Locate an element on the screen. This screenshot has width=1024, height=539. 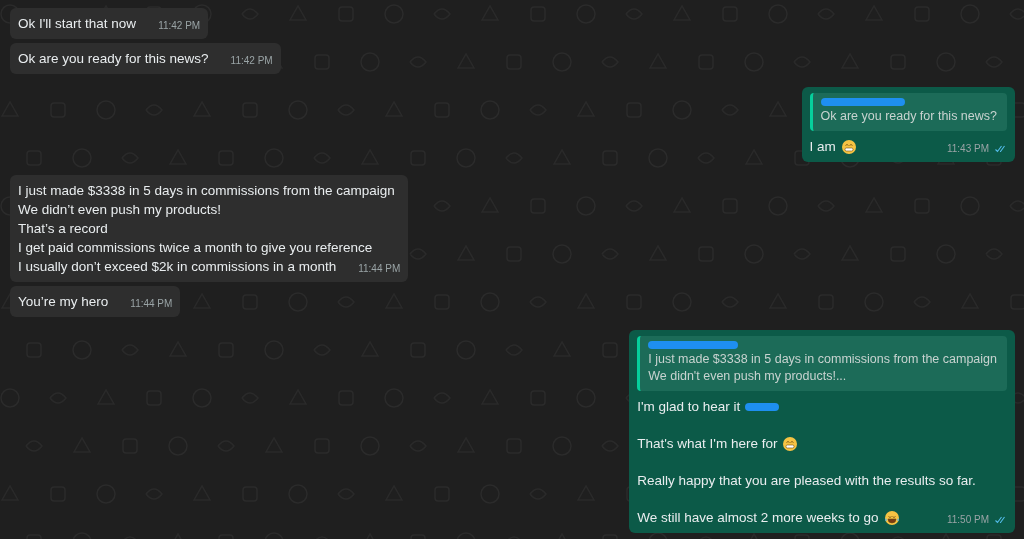
message-text: I just made $3338 in 5 days in commissions from the campaign is located at coordinates (206, 191).